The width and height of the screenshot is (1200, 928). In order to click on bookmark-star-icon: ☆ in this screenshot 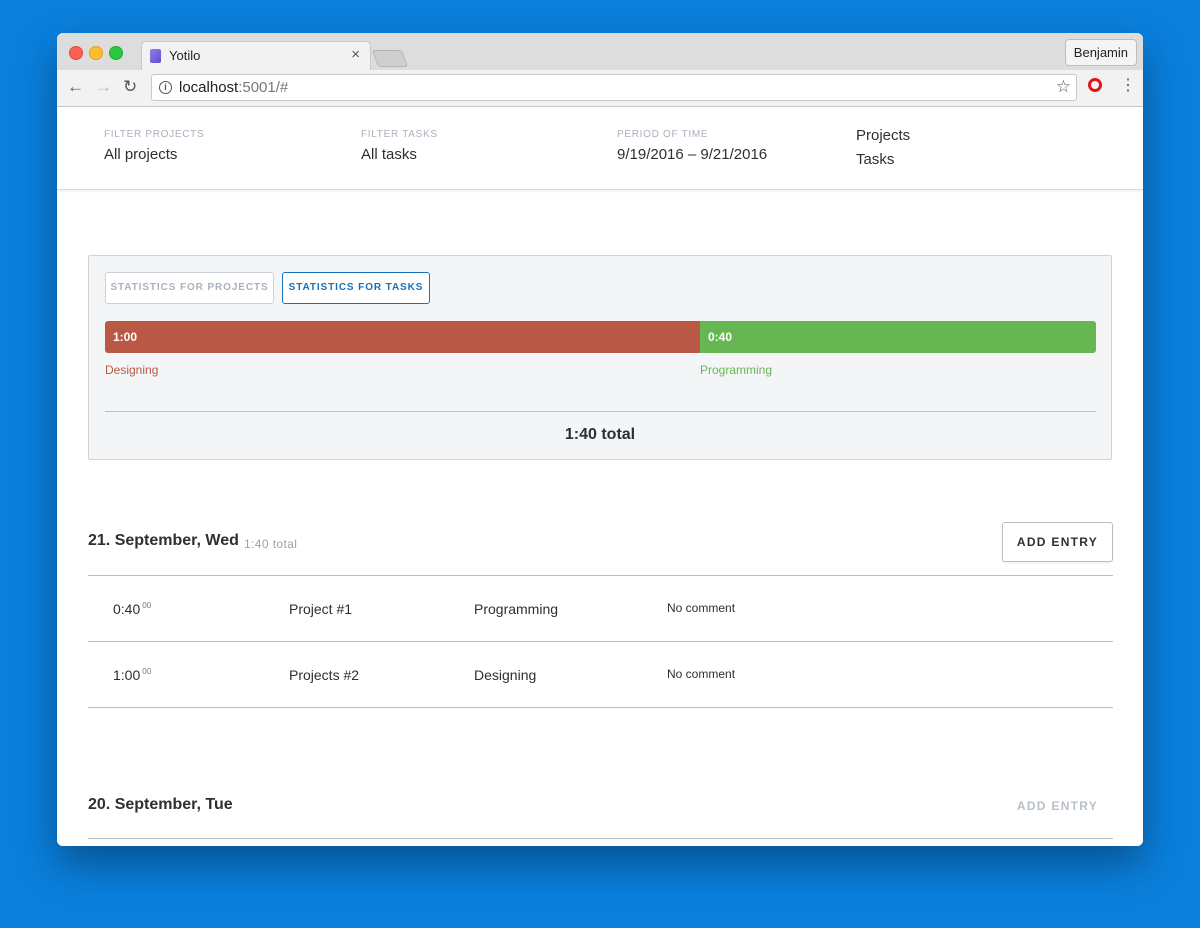, I will do `click(1063, 87)`.